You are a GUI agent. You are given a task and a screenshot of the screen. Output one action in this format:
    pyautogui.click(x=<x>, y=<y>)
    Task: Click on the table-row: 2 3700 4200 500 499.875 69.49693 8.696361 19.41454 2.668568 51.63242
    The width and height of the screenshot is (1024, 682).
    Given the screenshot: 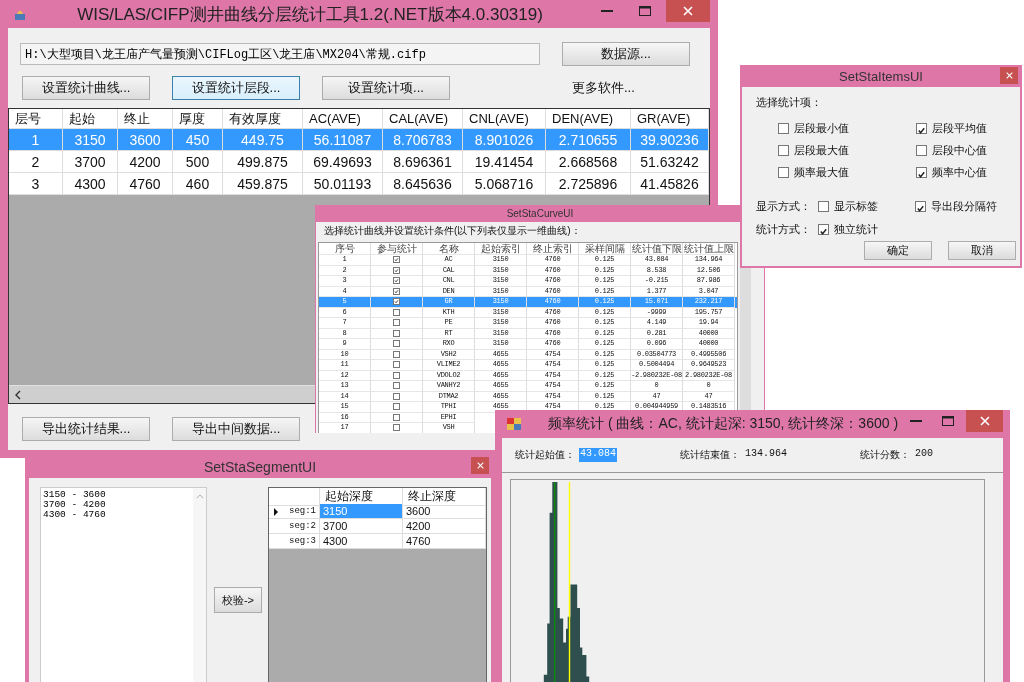 What is the action you would take?
    pyautogui.click(x=359, y=162)
    